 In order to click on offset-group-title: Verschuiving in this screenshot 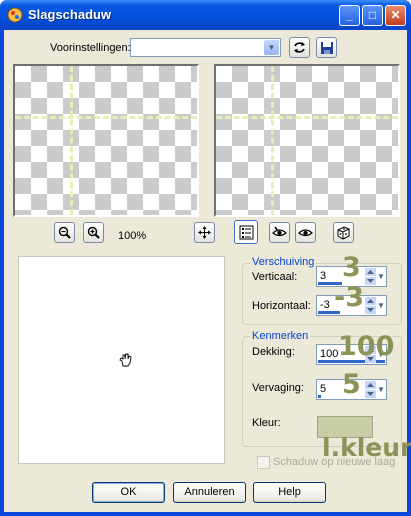, I will do `click(283, 262)`.